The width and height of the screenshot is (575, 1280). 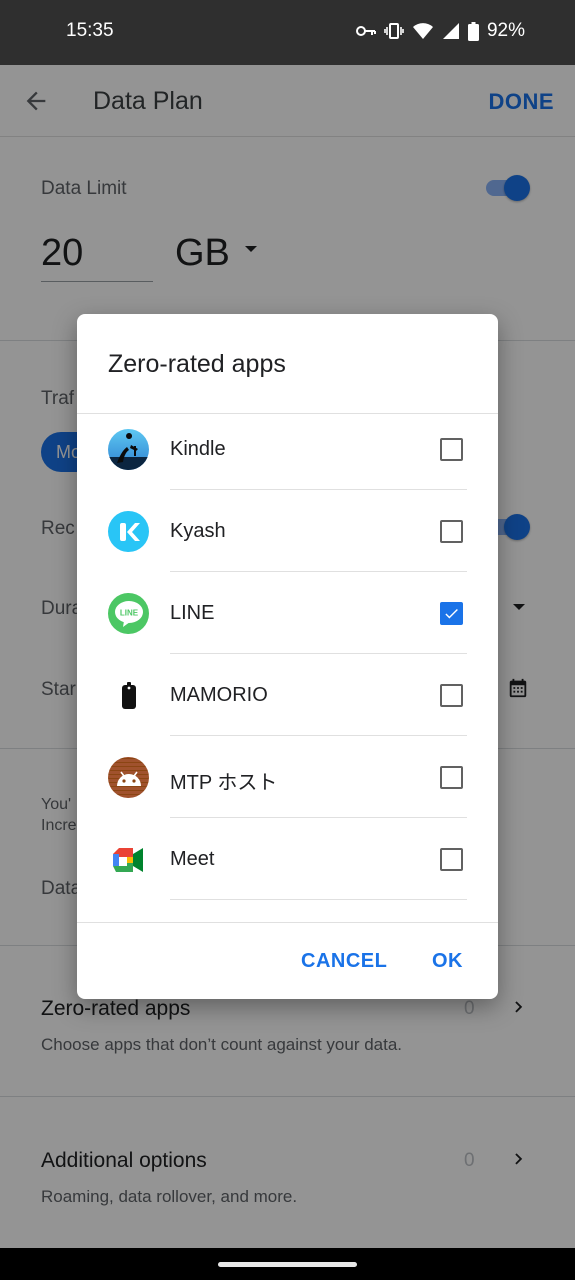 What do you see at coordinates (287, 865) in the screenshot?
I see `app-row-meet: Meet` at bounding box center [287, 865].